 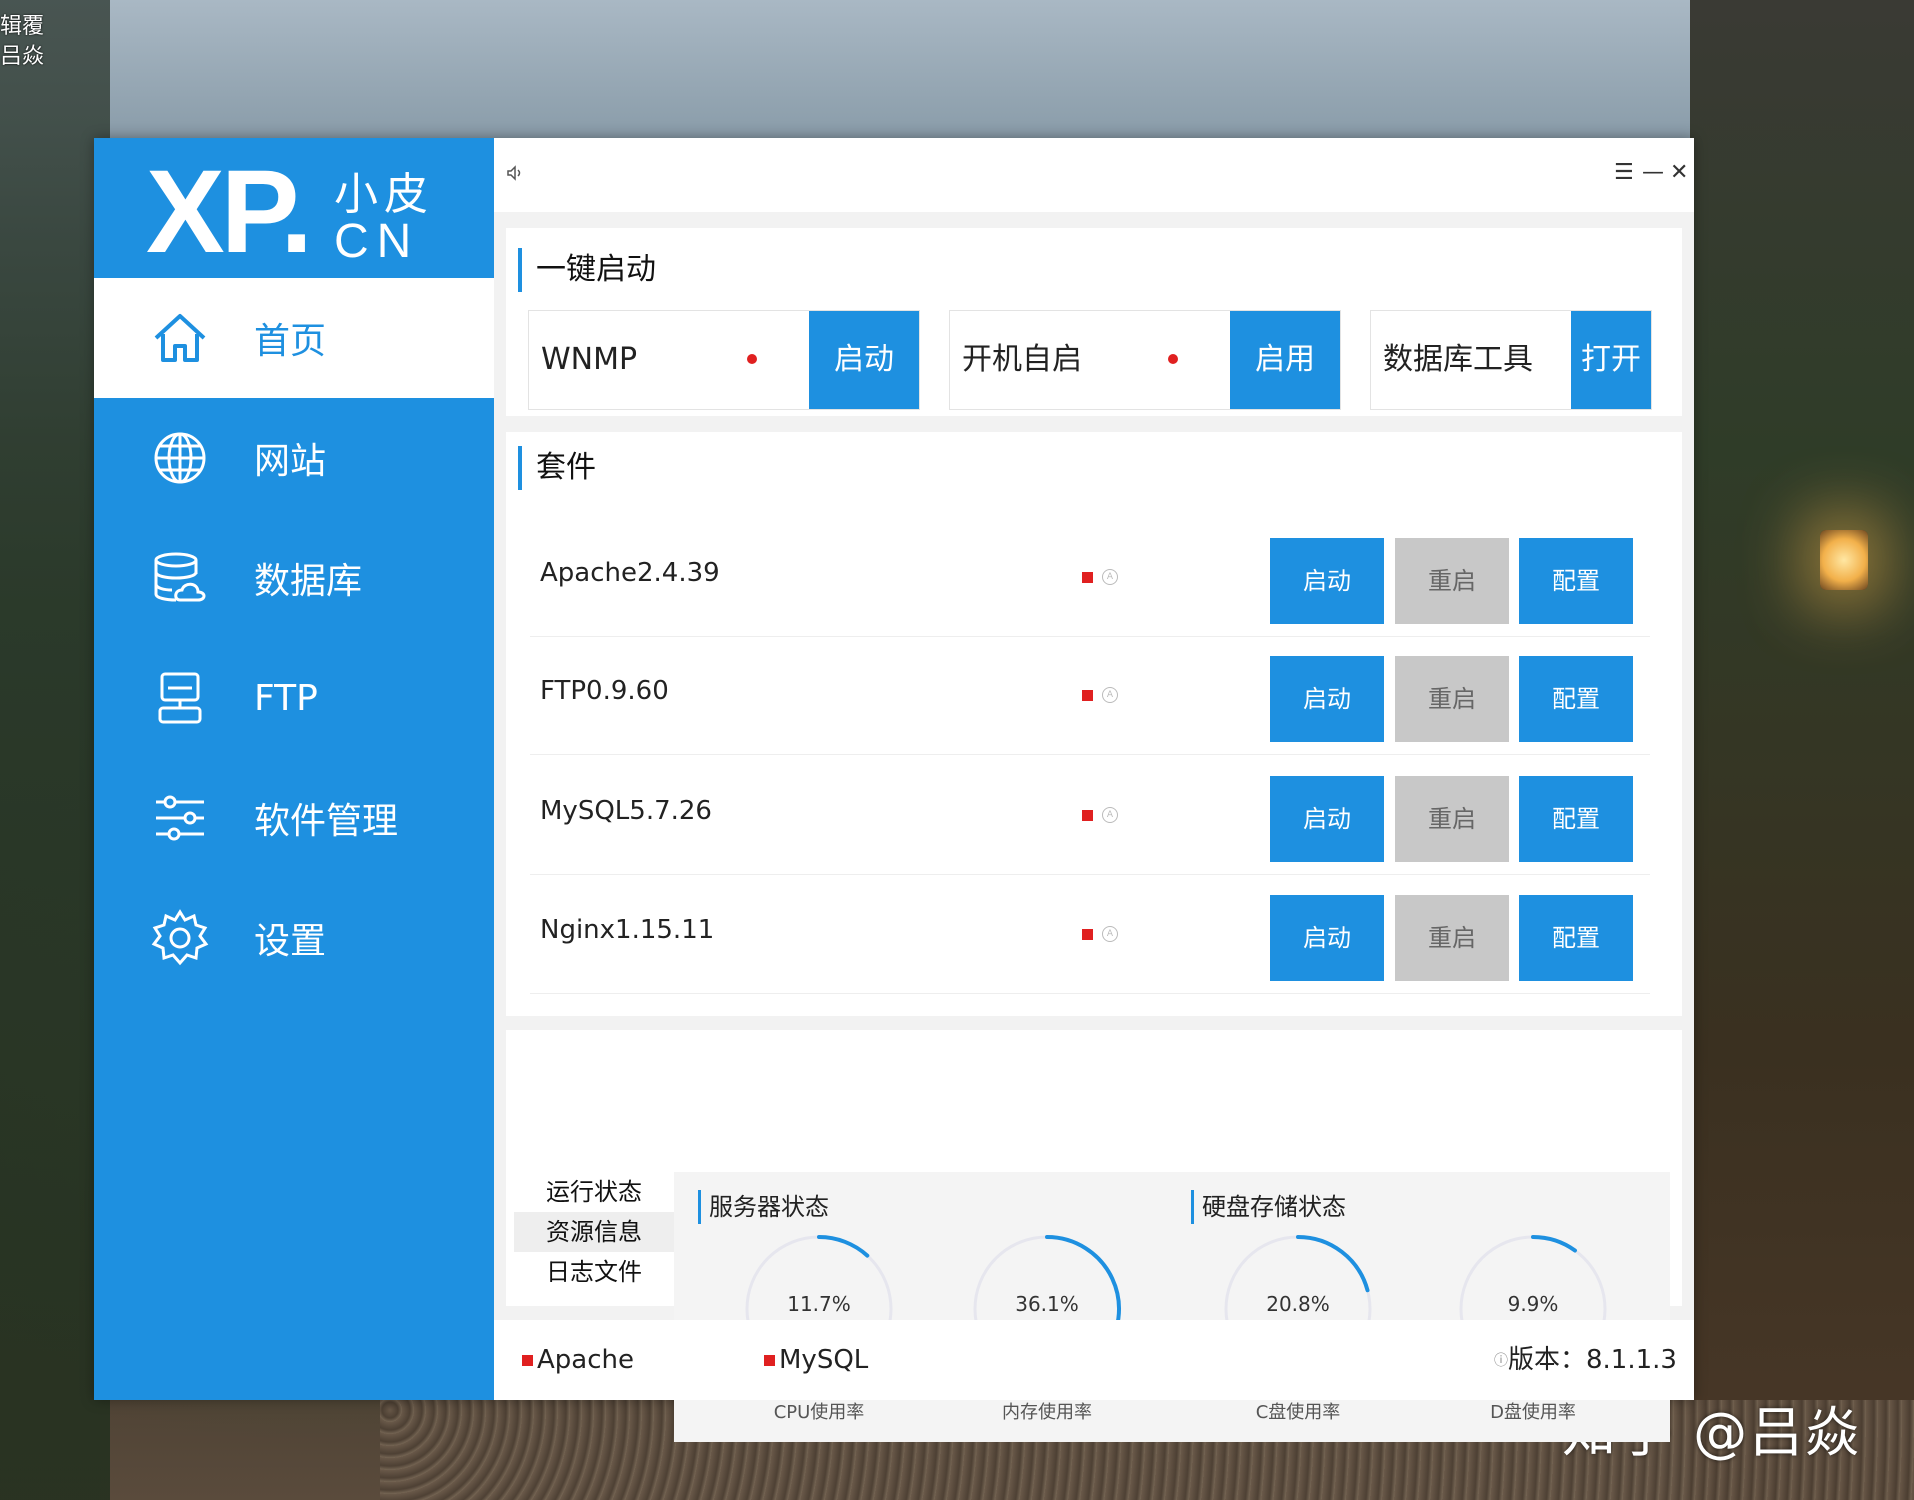 What do you see at coordinates (1844, 560) in the screenshot?
I see `background-lamp` at bounding box center [1844, 560].